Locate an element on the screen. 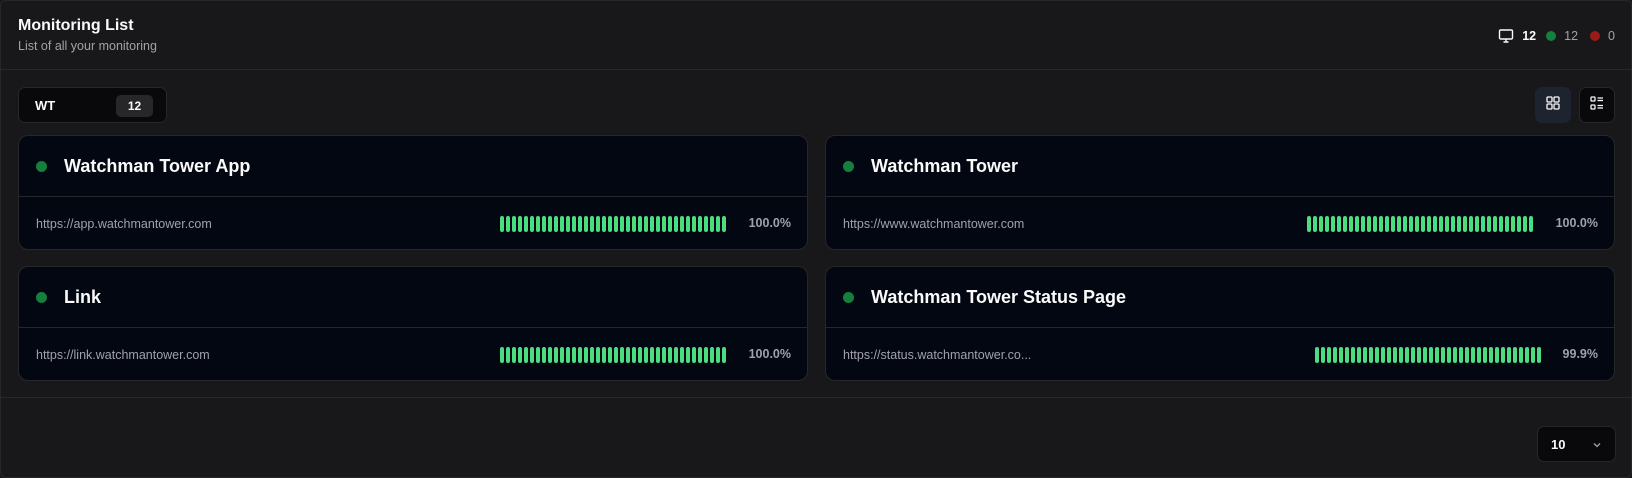 This screenshot has height=478, width=1632. uptime-percent: 99.9% is located at coordinates (1580, 354).